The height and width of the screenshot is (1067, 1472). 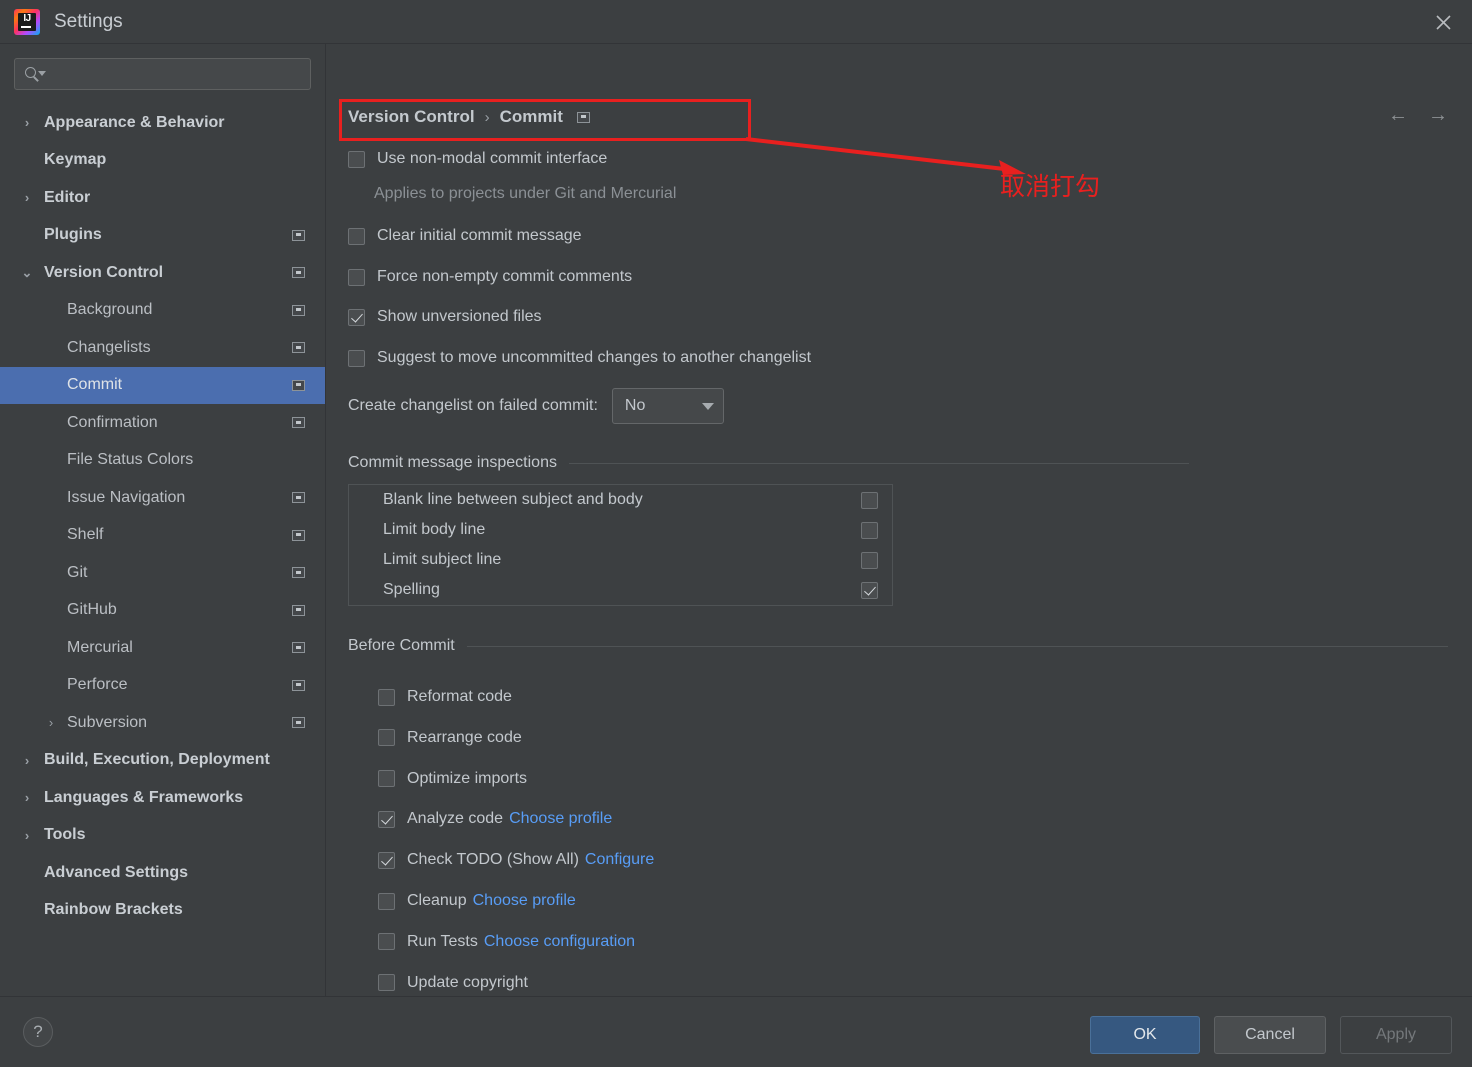 I want to click on sidebar-item-perforce: Perforce, so click(x=162, y=686).